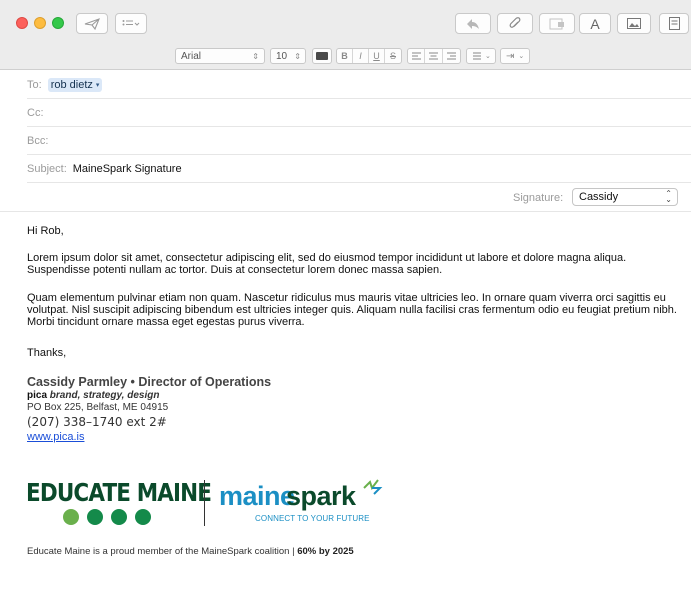 This screenshot has height=591, width=691. I want to click on cc-field: Cc:, so click(359, 113).